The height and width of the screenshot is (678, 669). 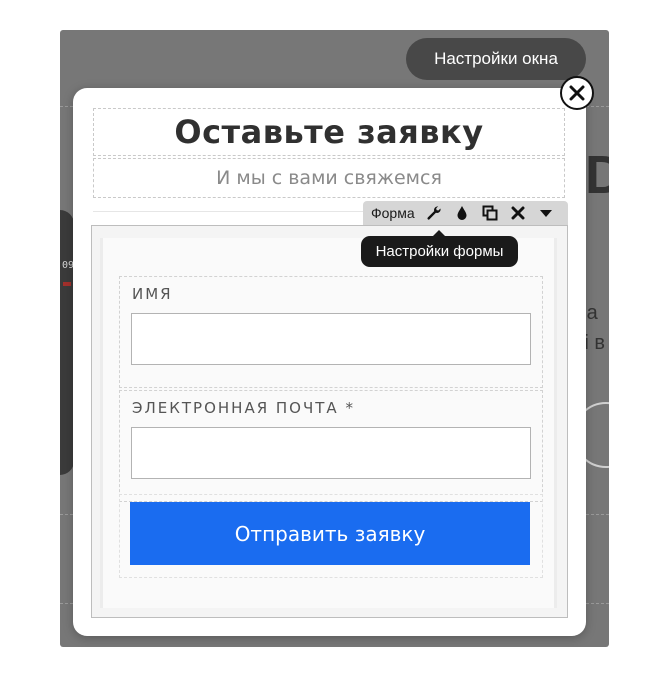 What do you see at coordinates (462, 213) in the screenshot?
I see `drop-icon` at bounding box center [462, 213].